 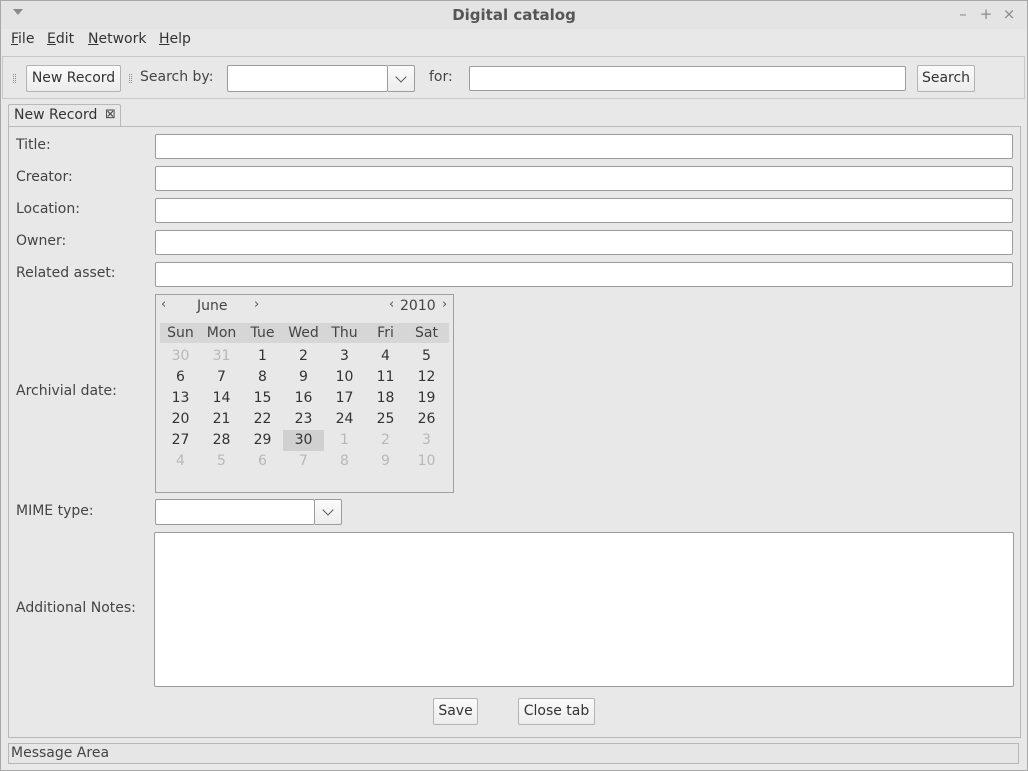 What do you see at coordinates (235, 512) in the screenshot?
I see `mime-type-combo` at bounding box center [235, 512].